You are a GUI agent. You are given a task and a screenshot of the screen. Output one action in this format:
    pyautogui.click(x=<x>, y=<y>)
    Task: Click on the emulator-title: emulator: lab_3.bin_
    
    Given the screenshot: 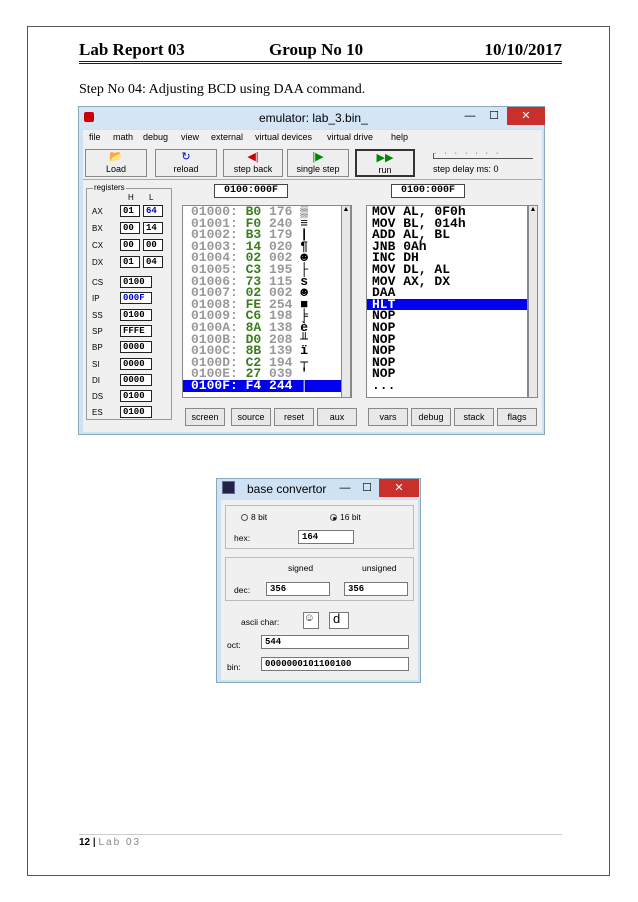 What is the action you would take?
    pyautogui.click(x=313, y=118)
    